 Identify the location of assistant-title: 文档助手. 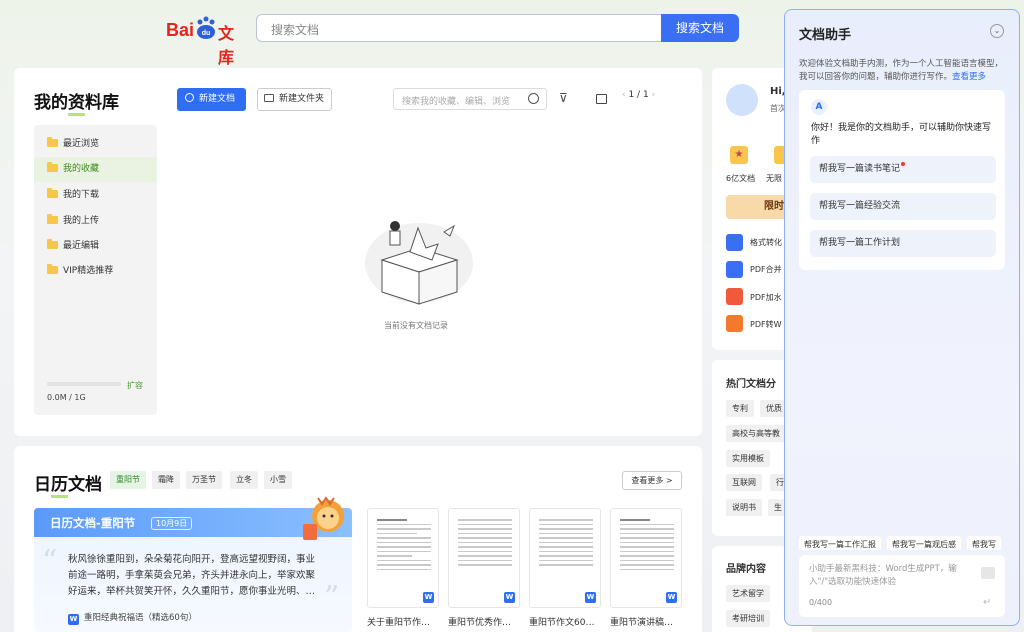
(825, 35).